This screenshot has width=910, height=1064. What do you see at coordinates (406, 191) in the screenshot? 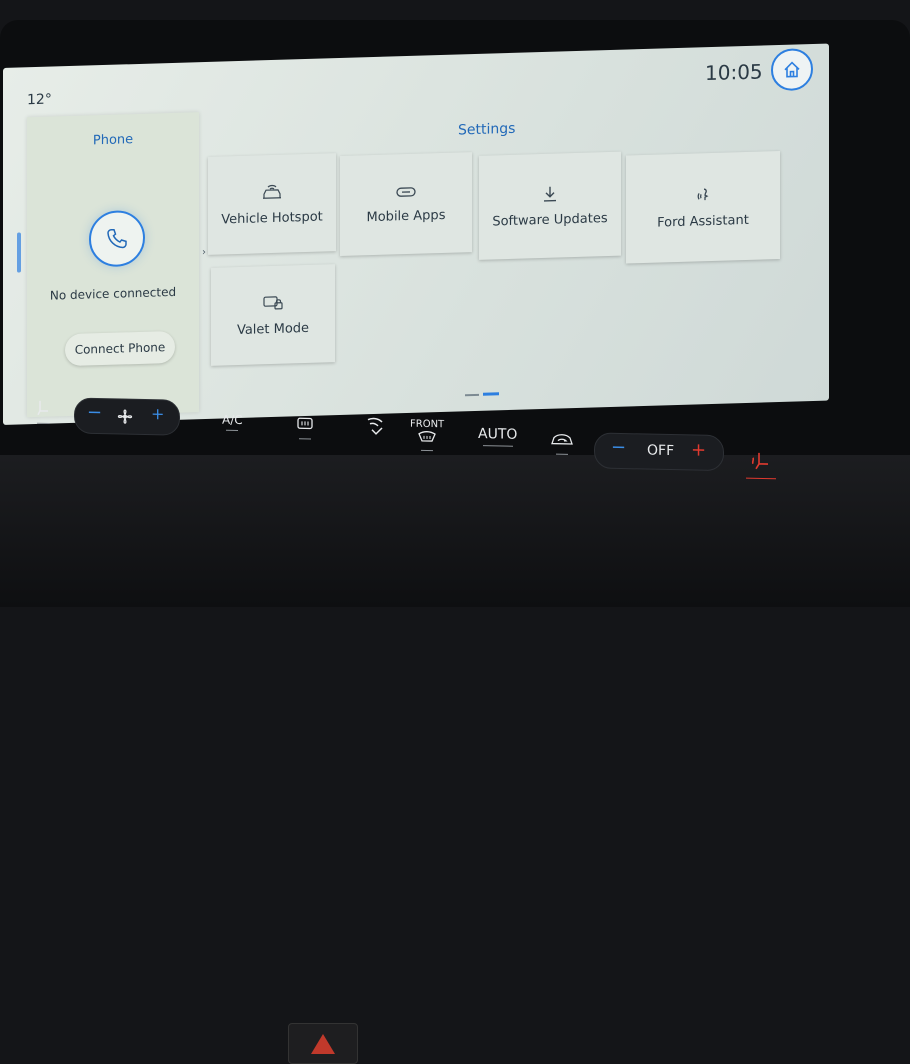
I see `link-icon` at bounding box center [406, 191].